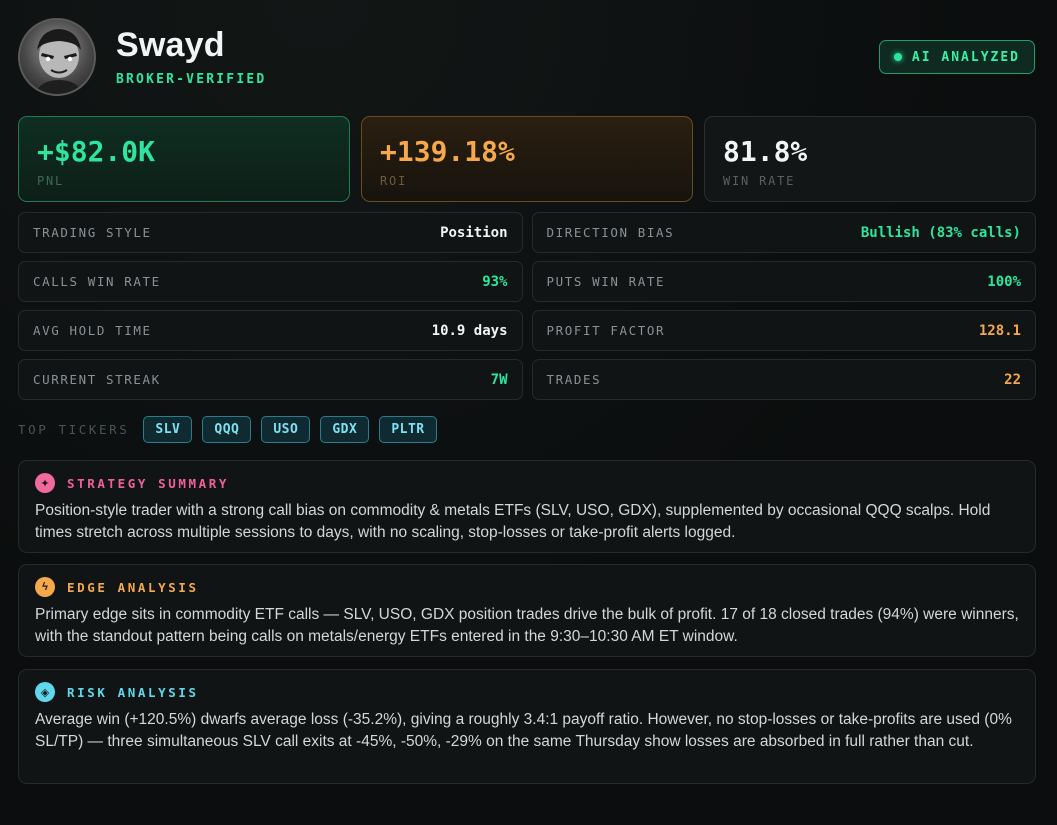 Image resolution: width=1057 pixels, height=825 pixels. Describe the element at coordinates (940, 232) in the screenshot. I see `metric-value: Bullish (83% calls)` at that location.